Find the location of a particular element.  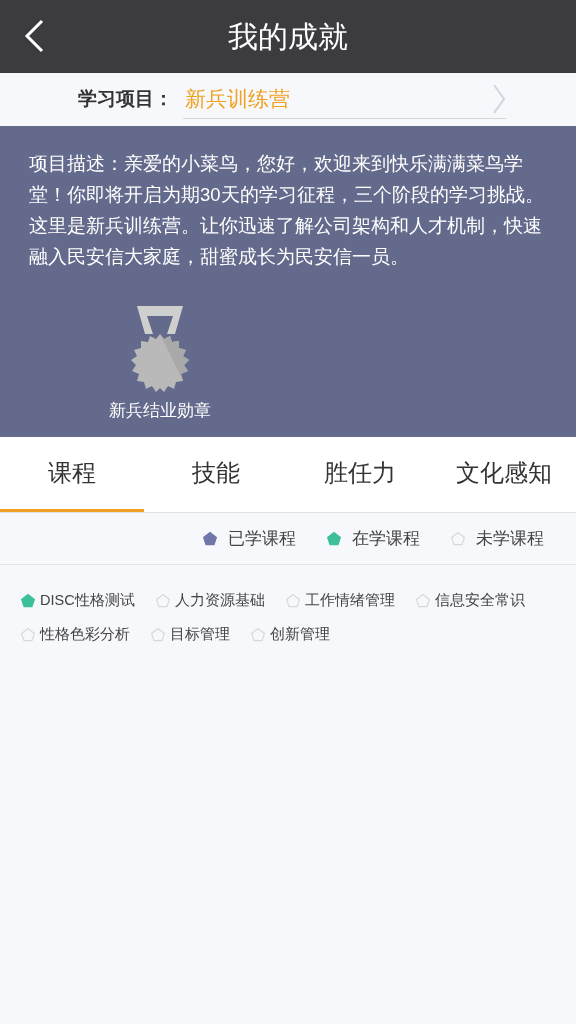

course-item: 工作情绪管理 is located at coordinates (339, 600).